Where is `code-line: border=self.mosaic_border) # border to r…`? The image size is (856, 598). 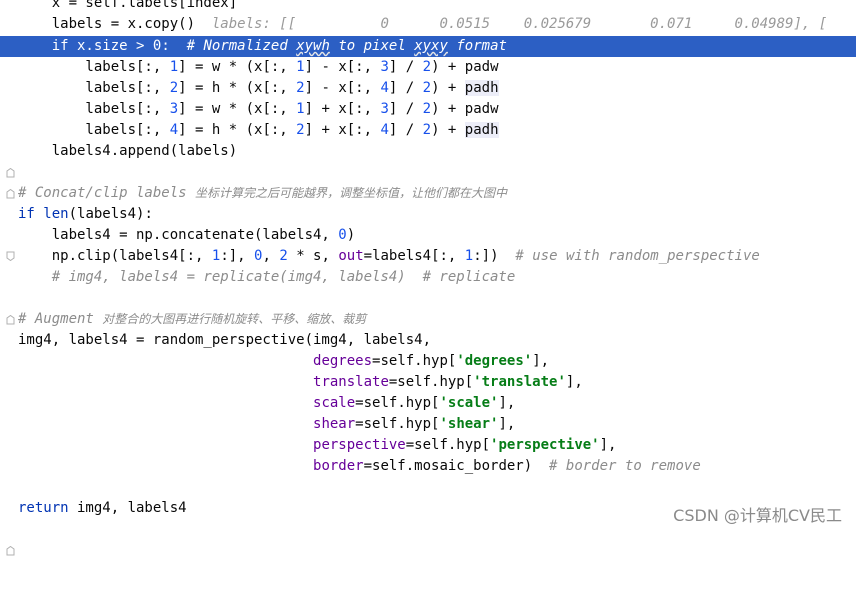
code-line: border=self.mosaic_border) # border to r… is located at coordinates (428, 466).